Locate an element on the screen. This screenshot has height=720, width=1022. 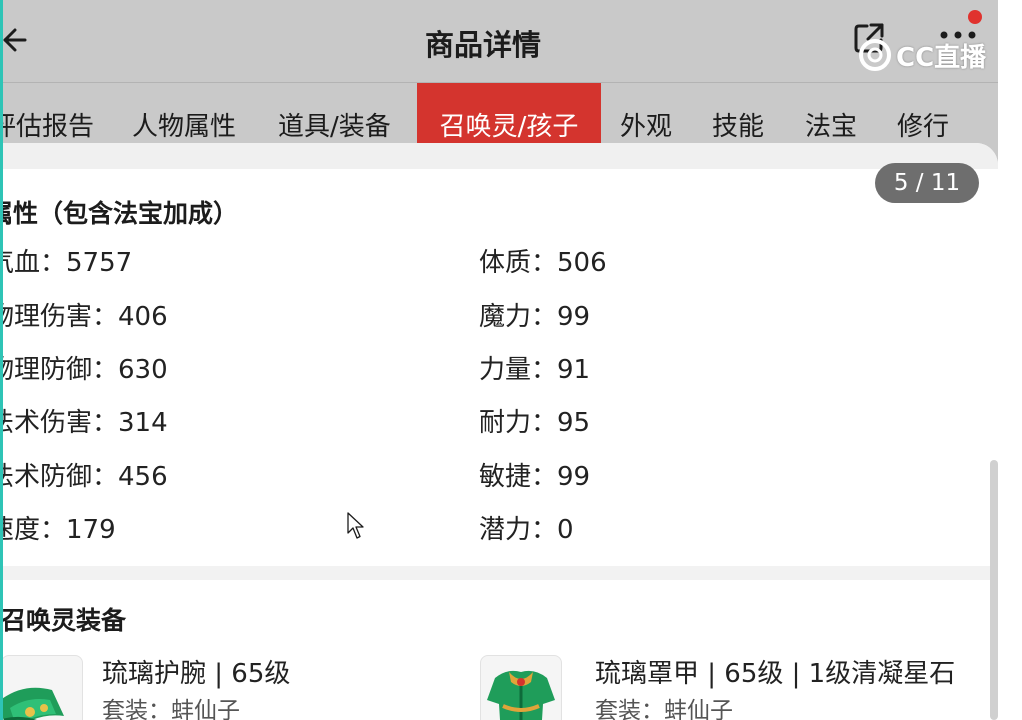
more-menu-icon is located at coordinates (958, 35).